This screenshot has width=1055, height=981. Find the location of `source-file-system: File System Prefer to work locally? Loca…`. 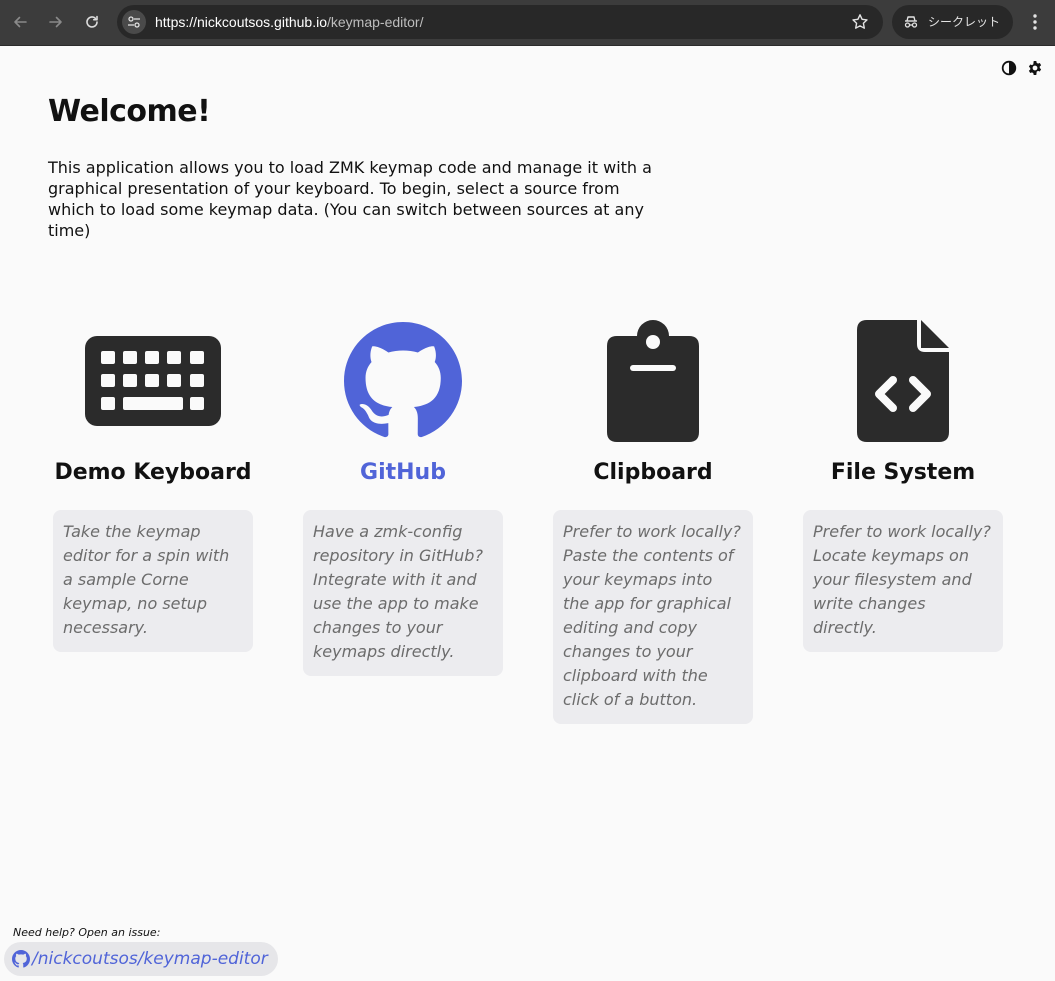

source-file-system: File System Prefer to work locally? Loca… is located at coordinates (903, 526).